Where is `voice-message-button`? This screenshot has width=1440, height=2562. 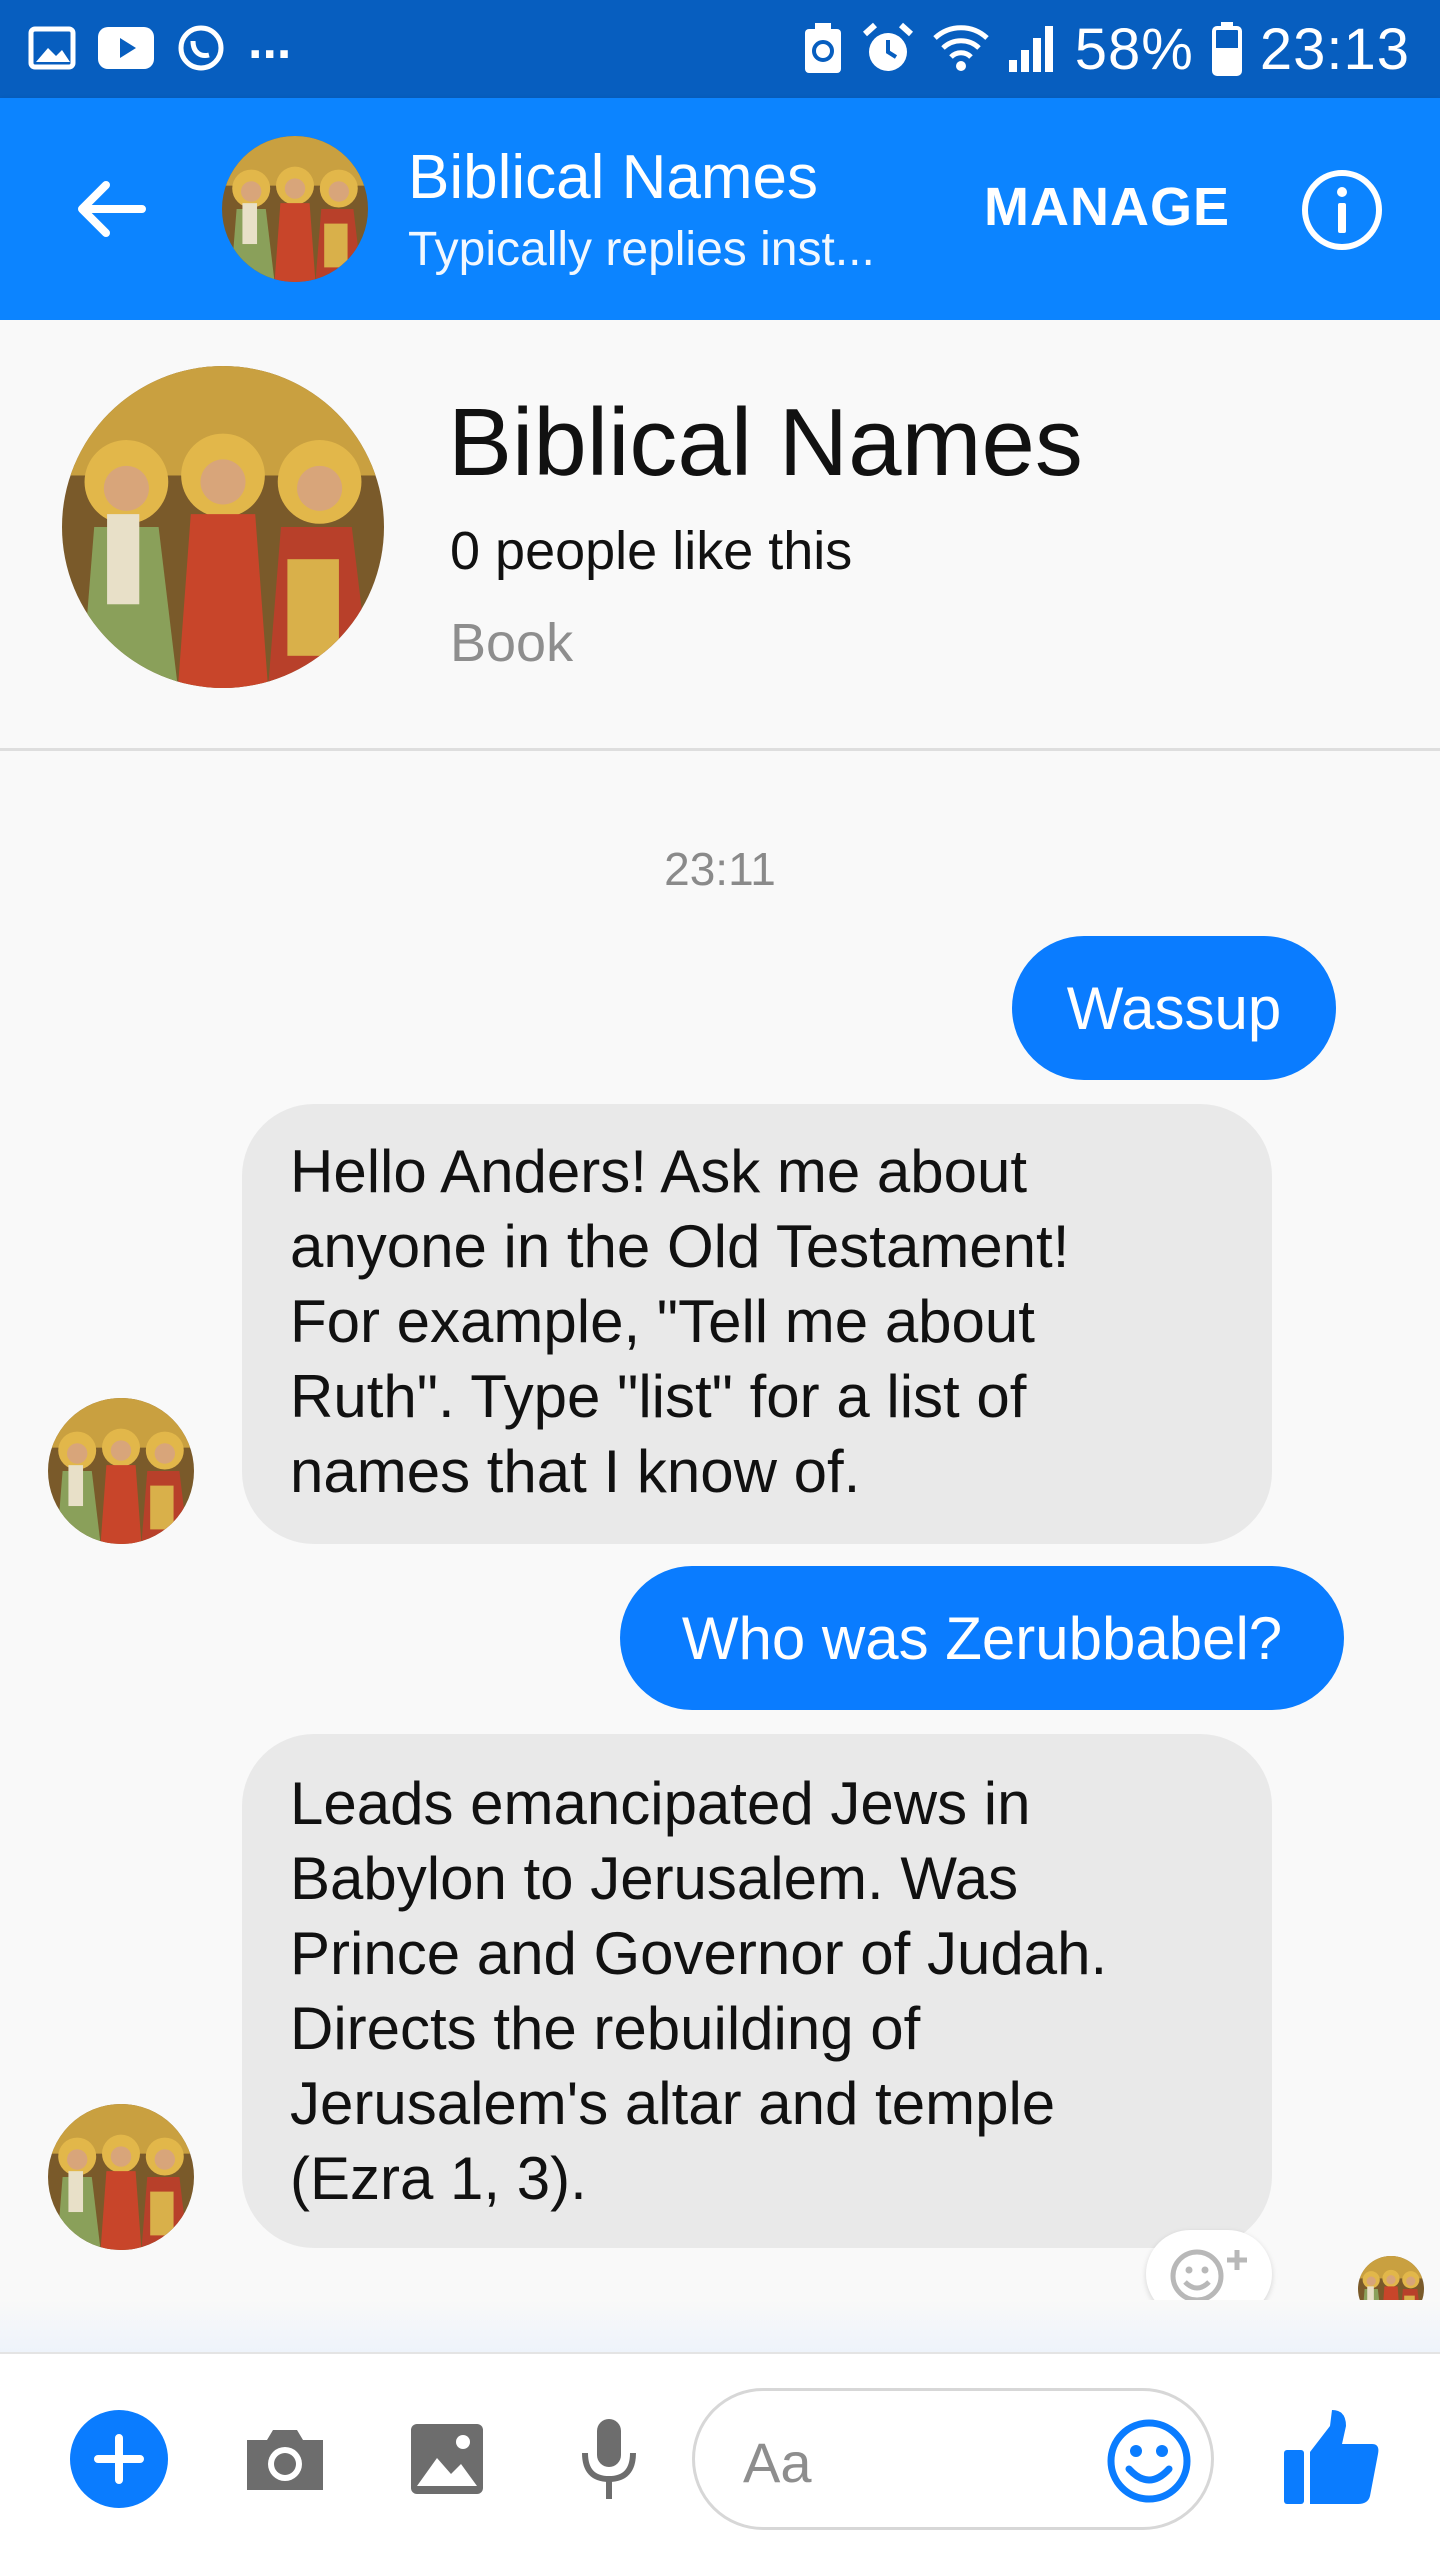
voice-message-button is located at coordinates (609, 2459).